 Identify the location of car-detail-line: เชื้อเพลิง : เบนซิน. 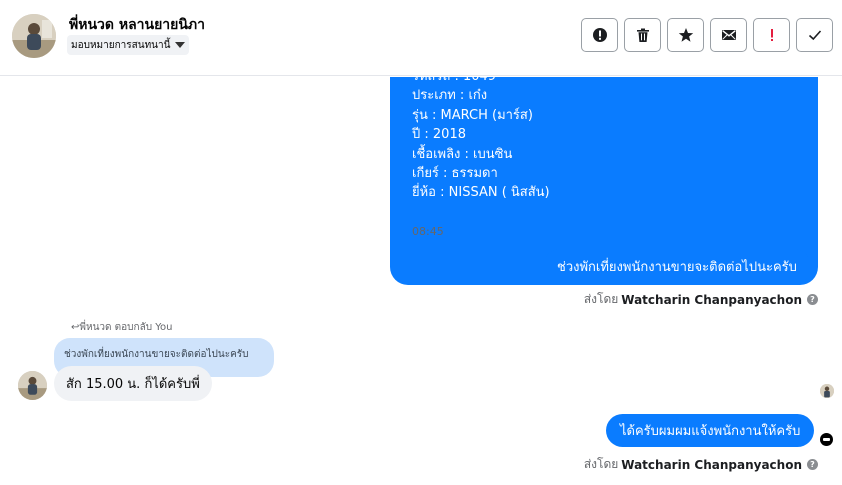
(462, 154).